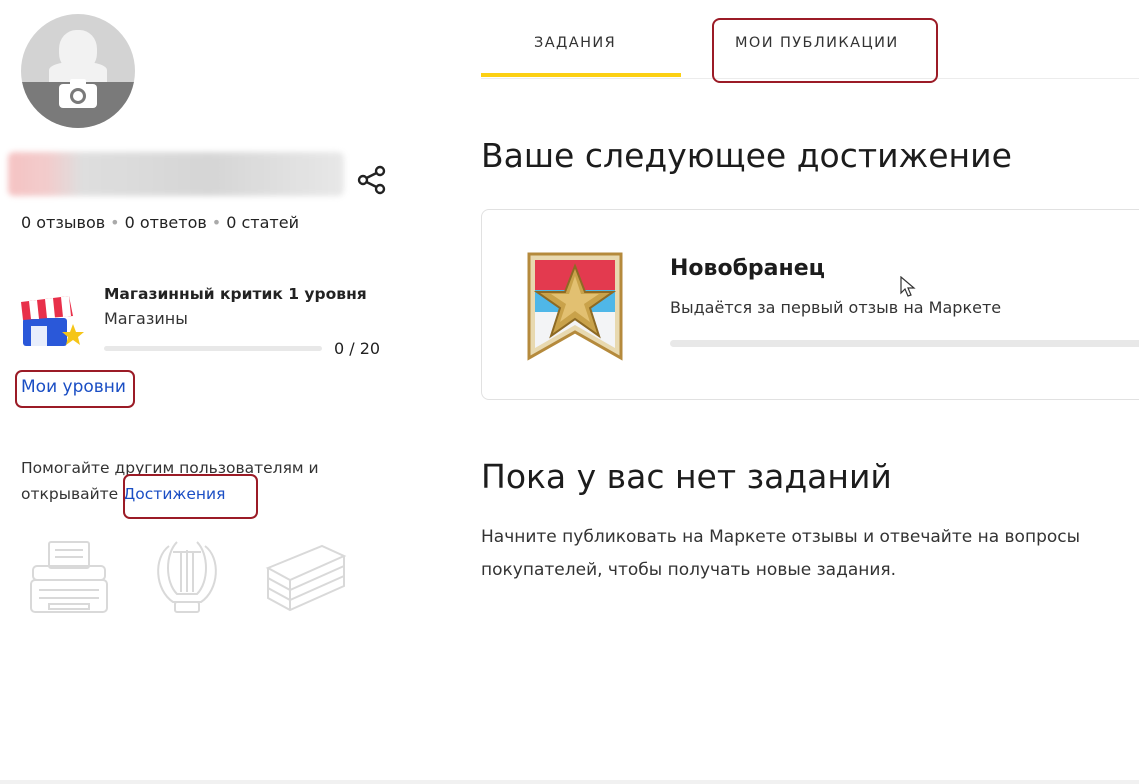 This screenshot has width=1139, height=784. I want to click on achievements-highlight, so click(190, 496).